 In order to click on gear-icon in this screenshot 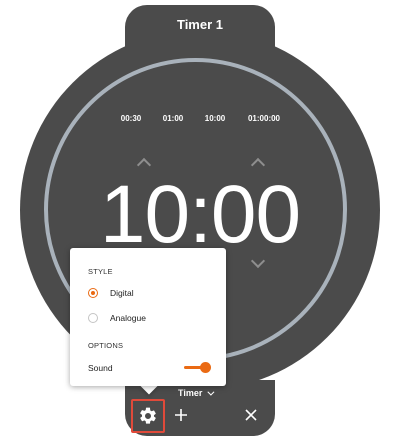, I will do `click(148, 415)`.